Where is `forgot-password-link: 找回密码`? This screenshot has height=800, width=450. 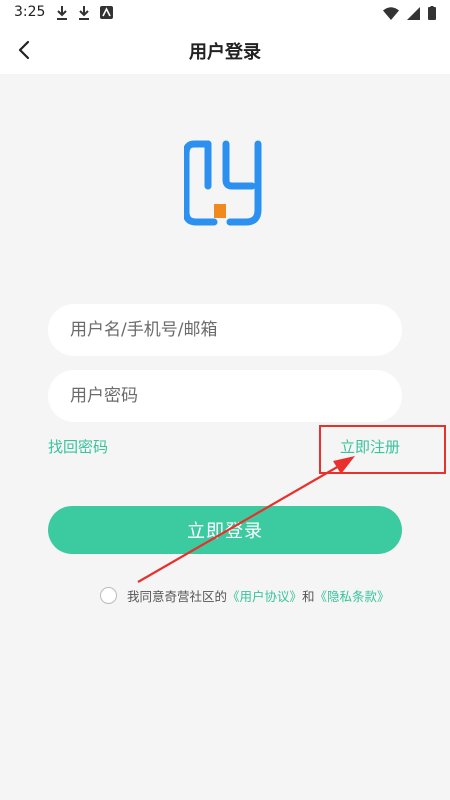
forgot-password-link: 找回密码 is located at coordinates (78, 446).